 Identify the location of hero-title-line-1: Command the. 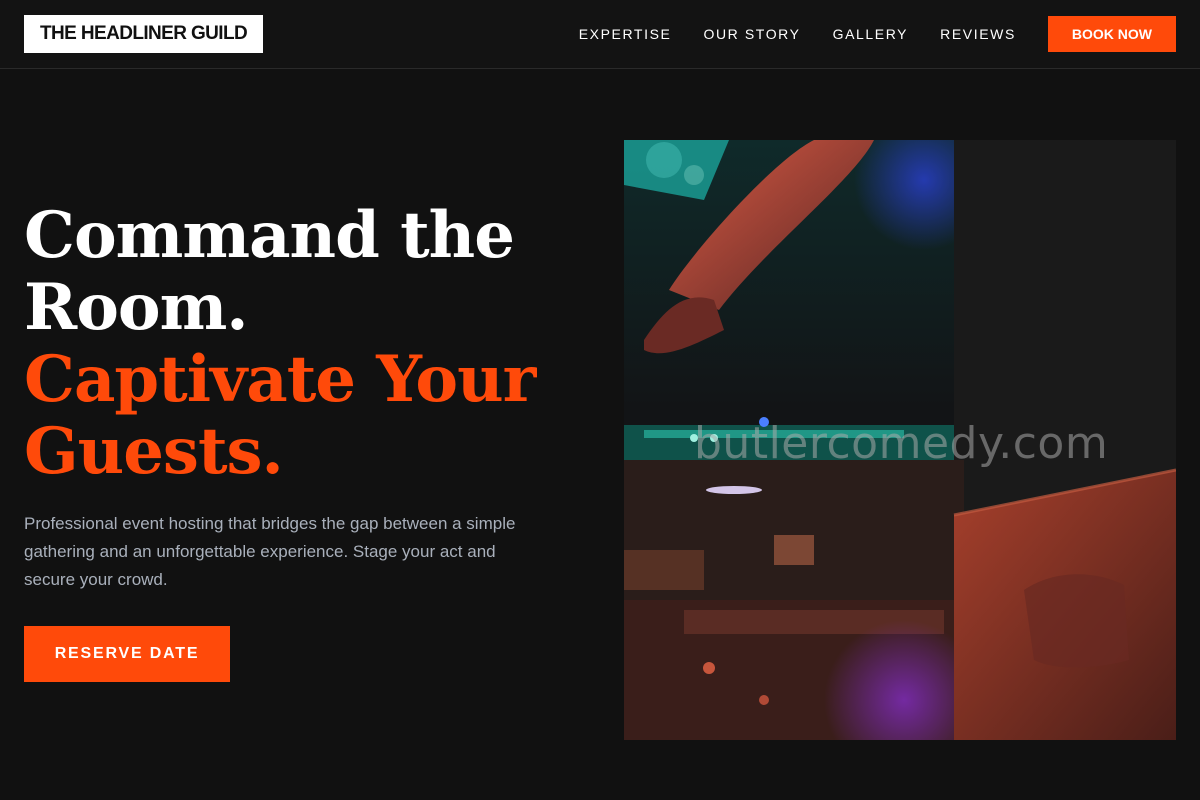
(269, 235).